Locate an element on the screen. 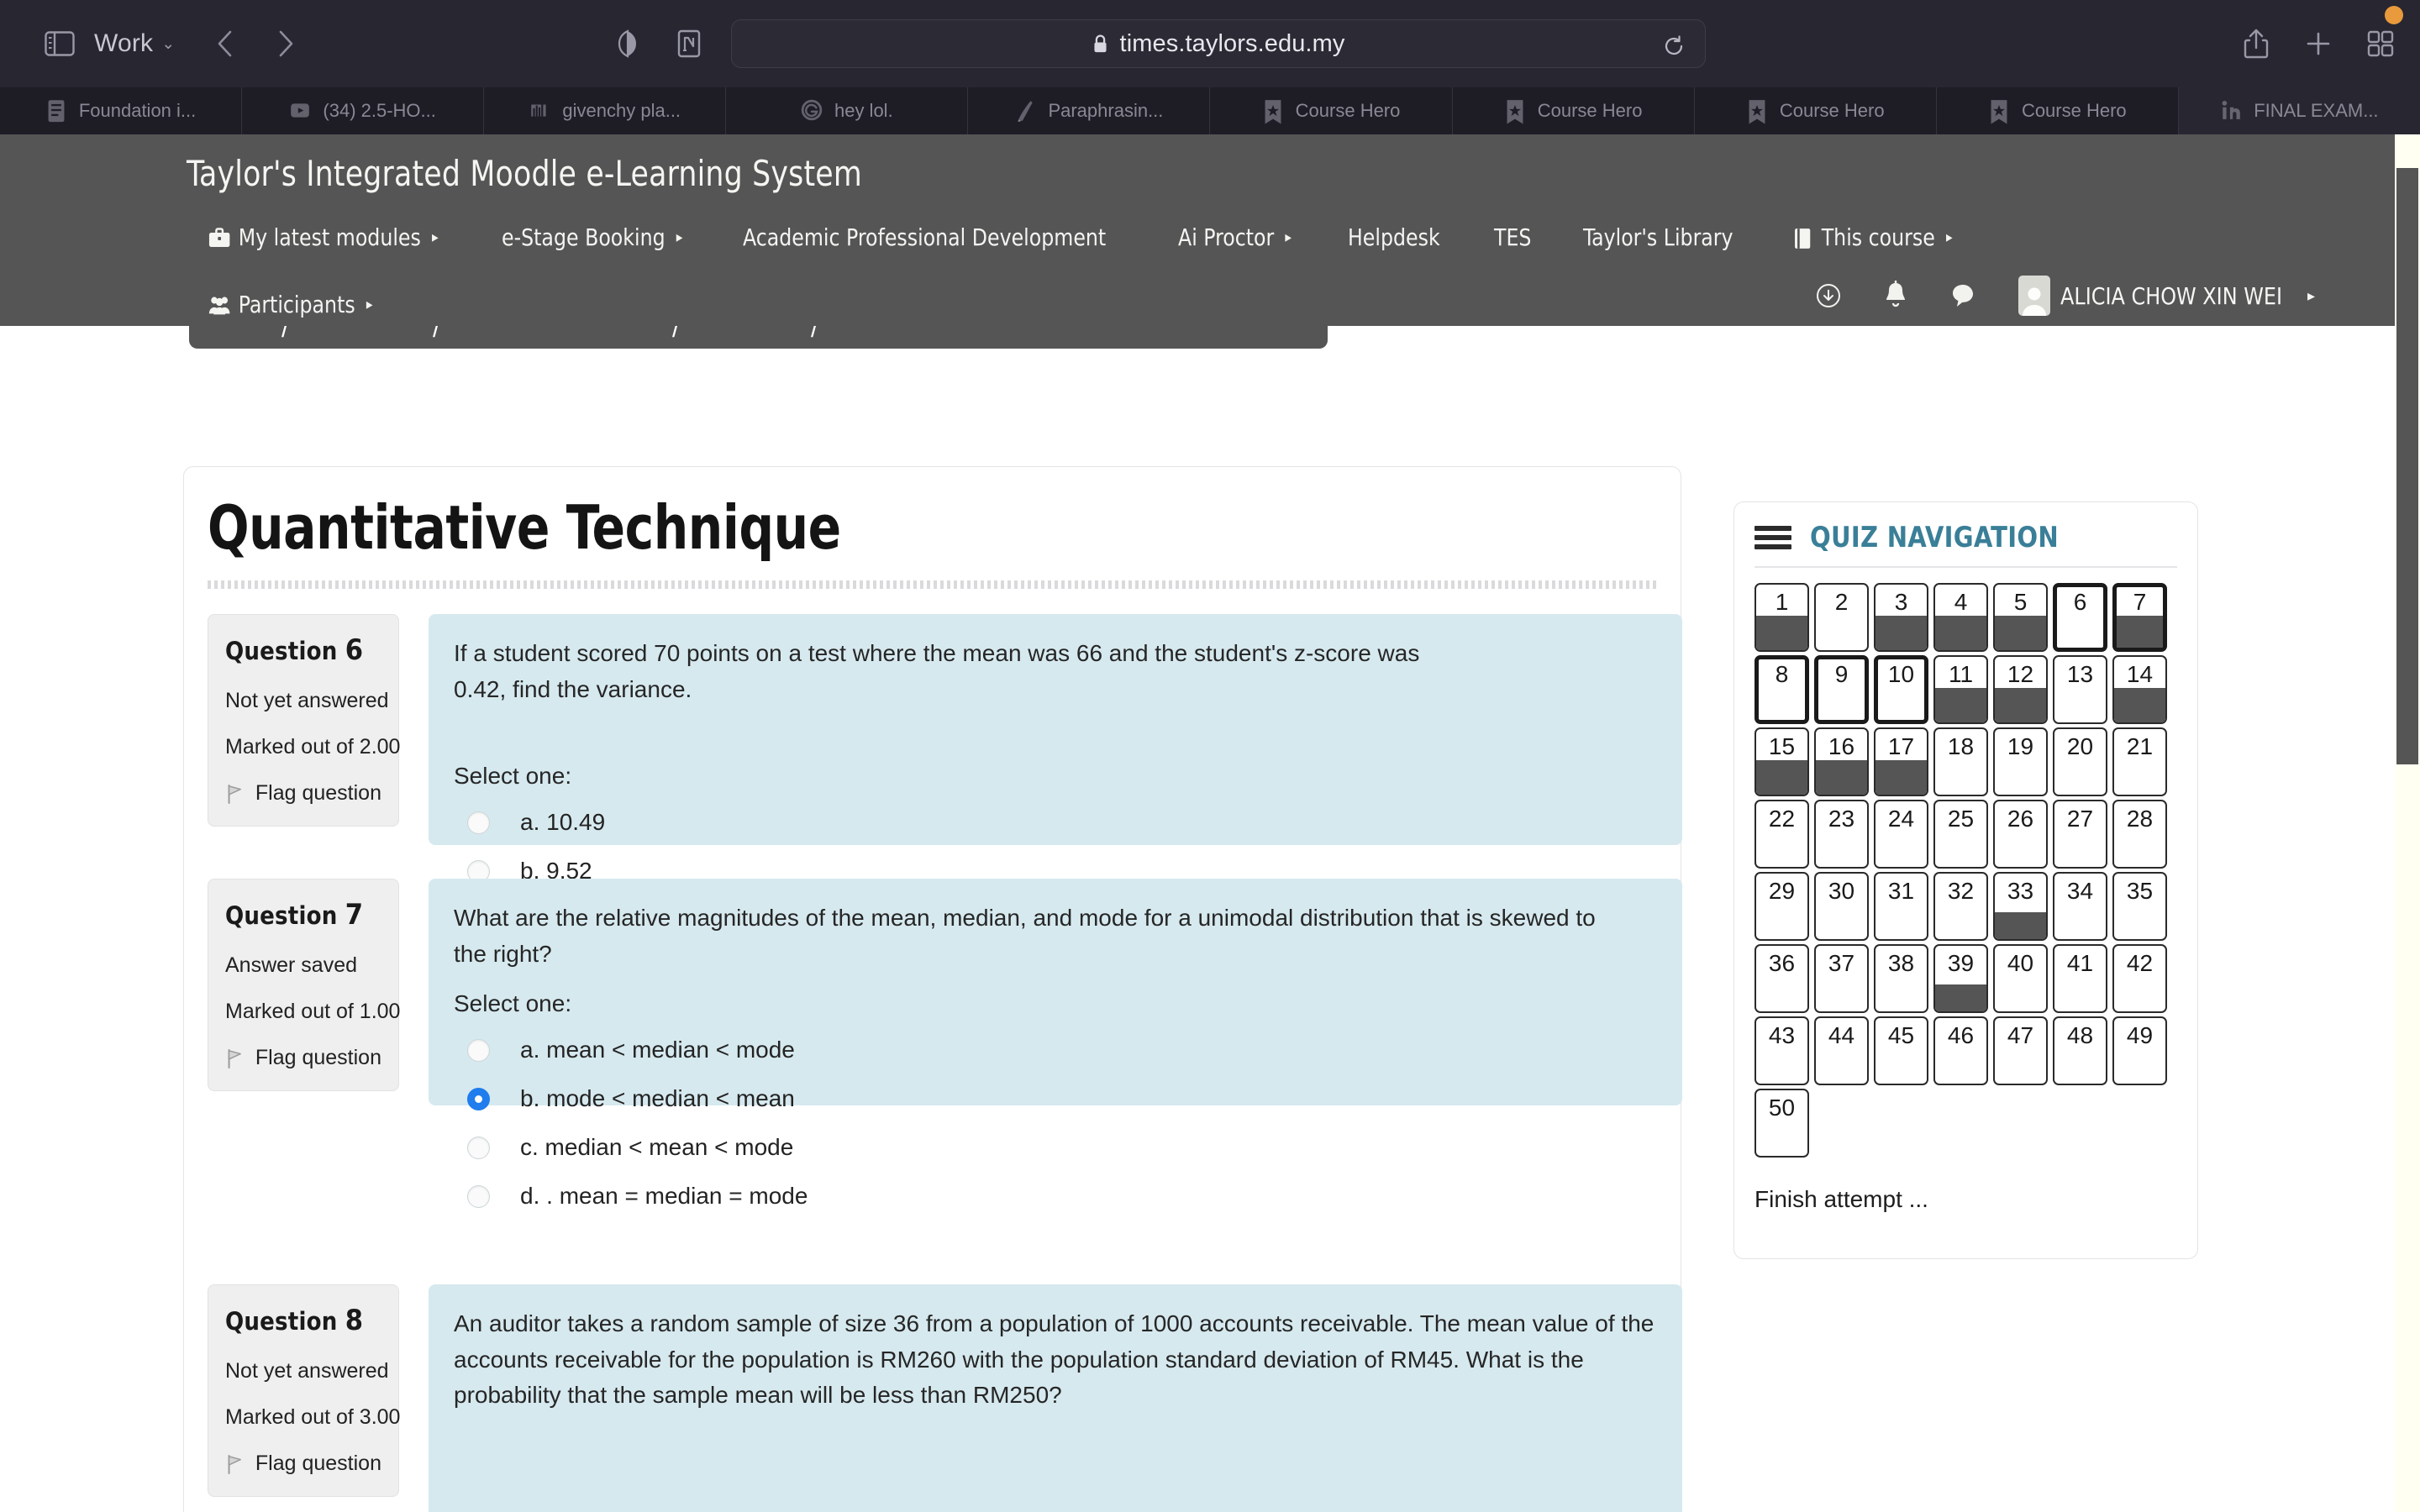 Image resolution: width=2420 pixels, height=1512 pixels. quiz-nav-question-18: 18 is located at coordinates (1961, 761).